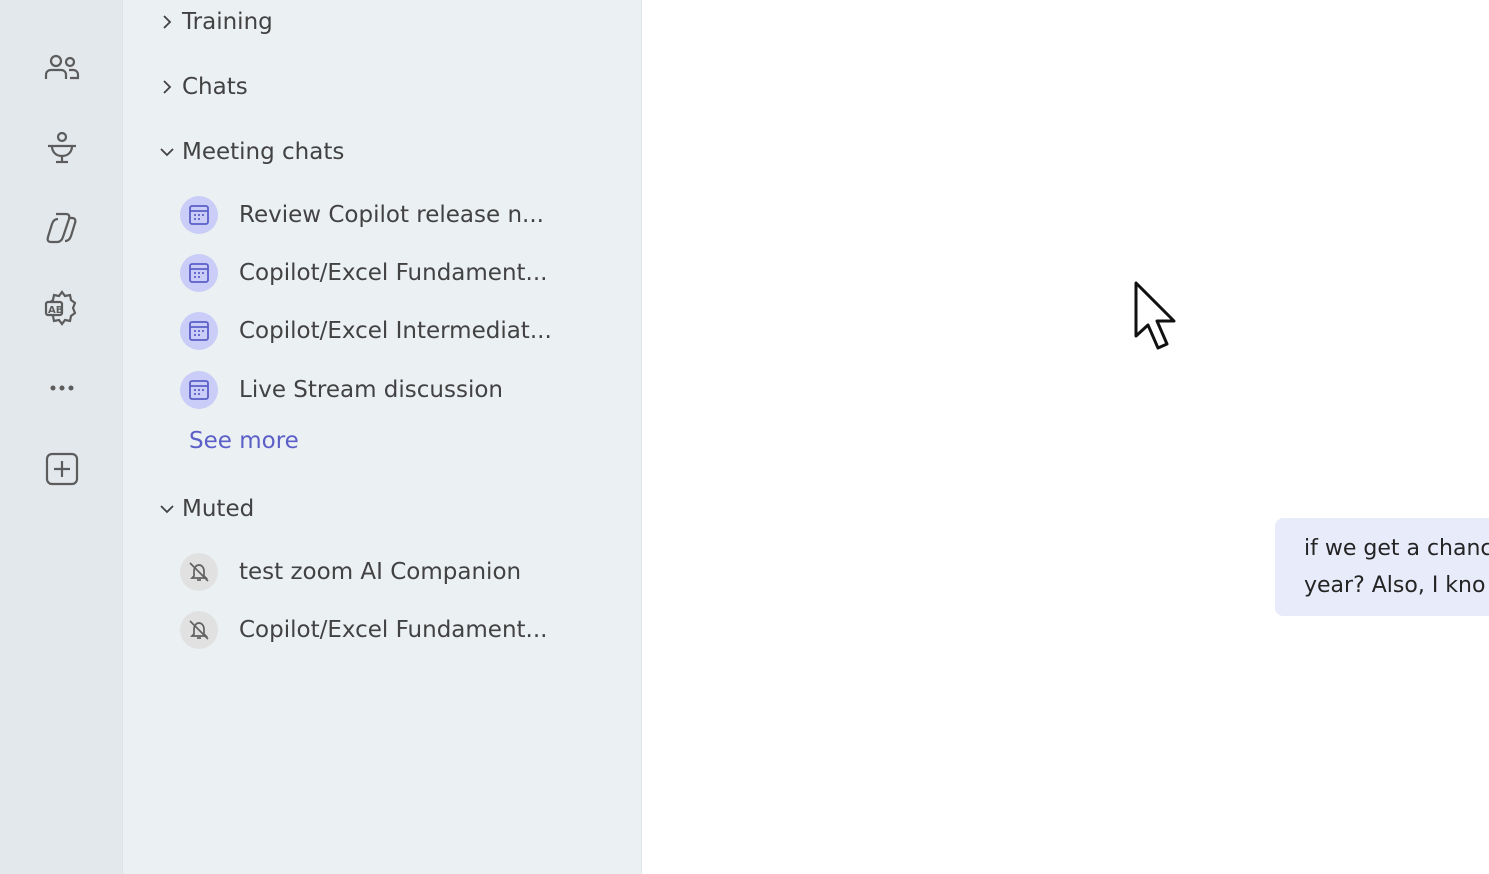 This screenshot has width=1489, height=874. What do you see at coordinates (371, 390) in the screenshot?
I see `chat-title: Live Stream discussion` at bounding box center [371, 390].